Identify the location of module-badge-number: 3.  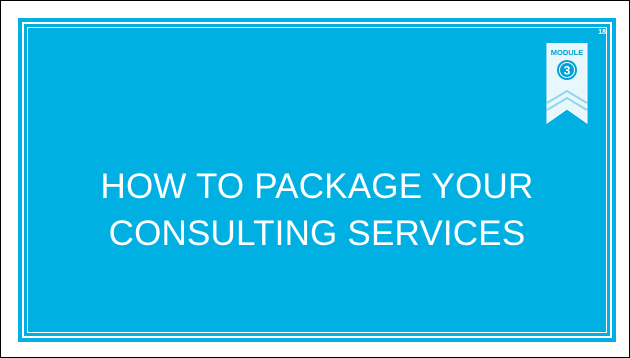
(567, 71).